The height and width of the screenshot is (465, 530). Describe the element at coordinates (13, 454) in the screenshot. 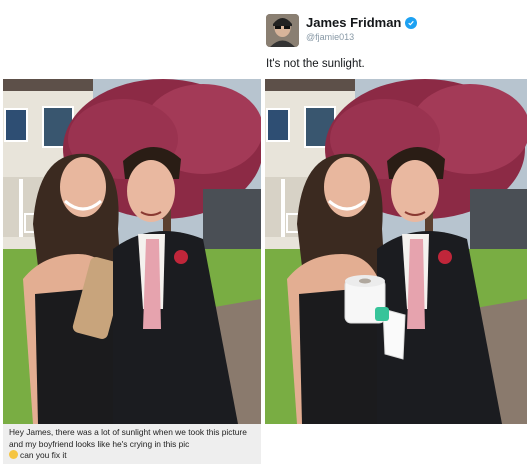

I see `crying-laughing-emoji-icon` at that location.